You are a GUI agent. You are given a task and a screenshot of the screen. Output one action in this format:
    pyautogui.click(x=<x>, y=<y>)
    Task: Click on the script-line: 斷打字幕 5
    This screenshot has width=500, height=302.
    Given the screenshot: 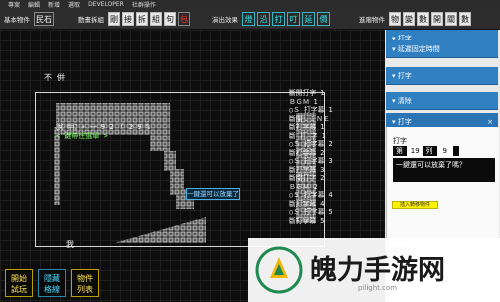 What is the action you would take?
    pyautogui.click(x=329, y=221)
    